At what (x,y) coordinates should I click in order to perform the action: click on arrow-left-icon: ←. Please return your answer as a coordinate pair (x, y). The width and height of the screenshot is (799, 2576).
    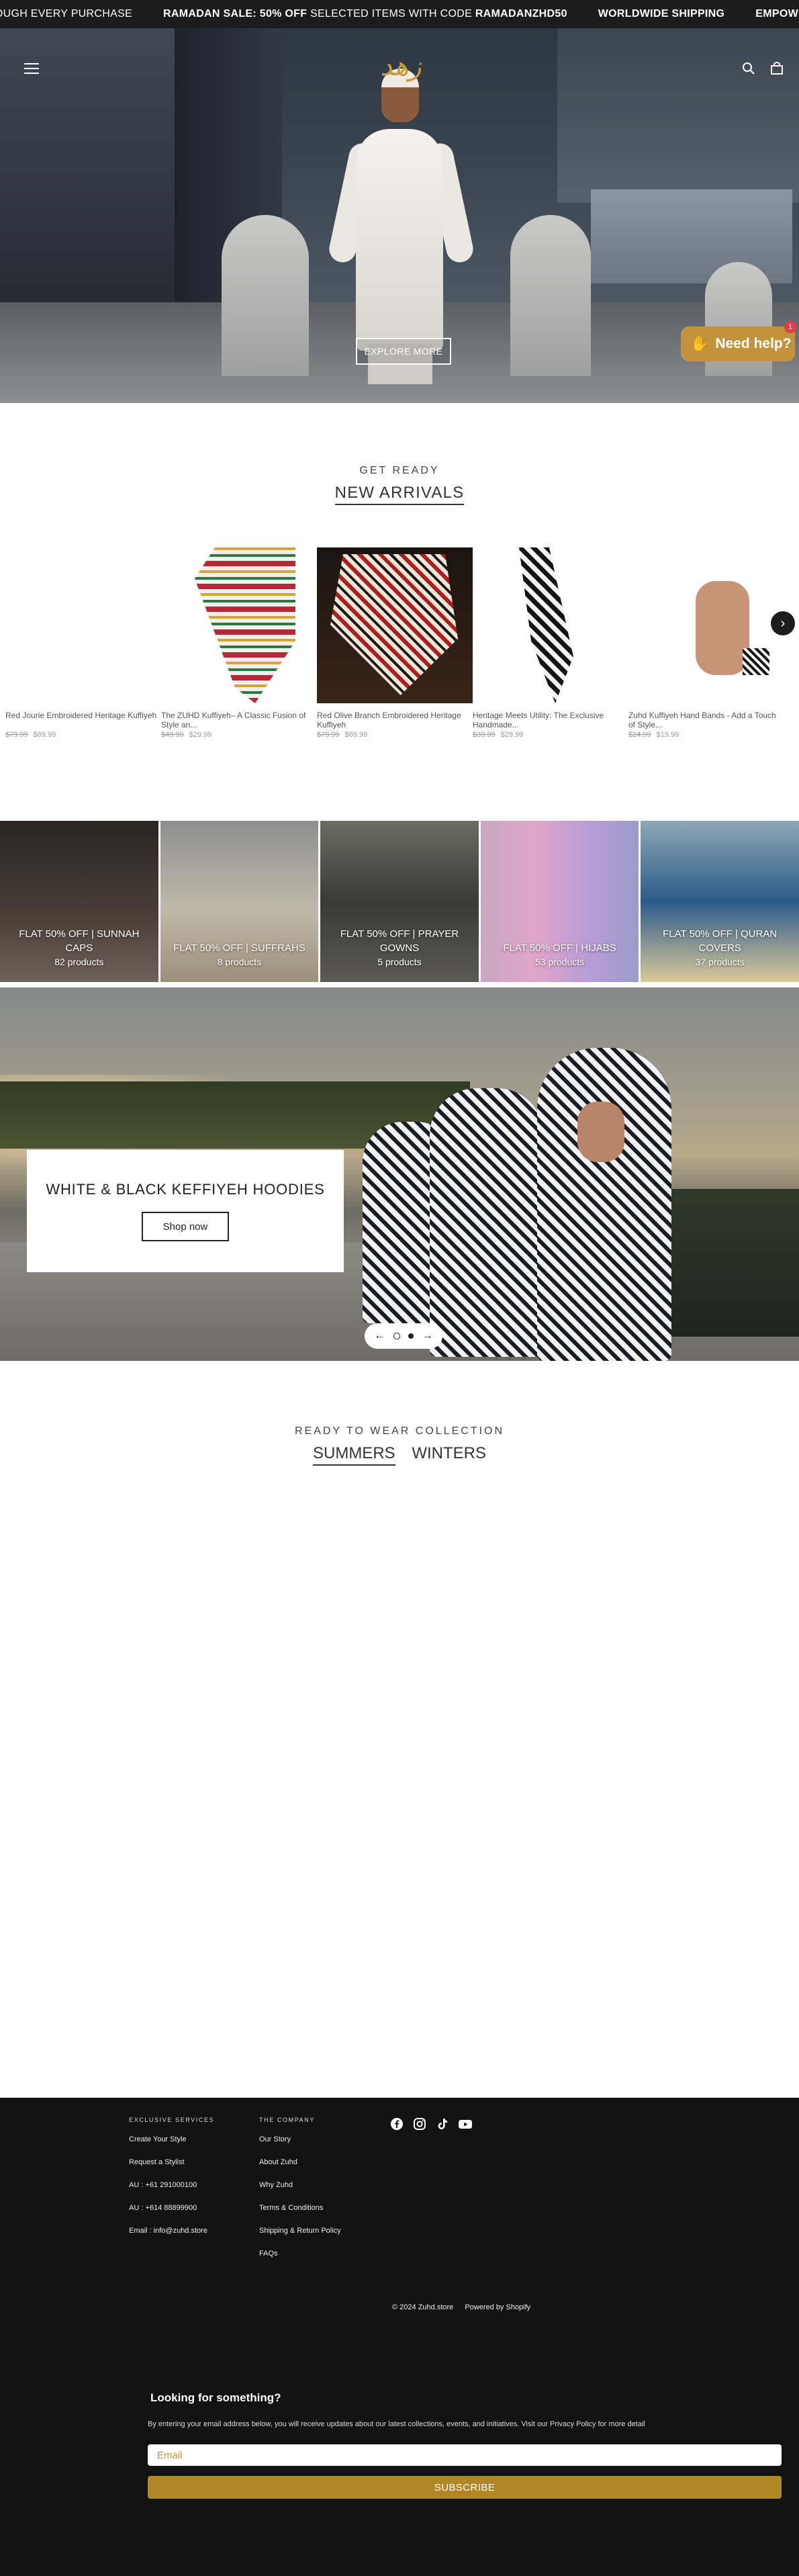
    Looking at the image, I should click on (379, 1336).